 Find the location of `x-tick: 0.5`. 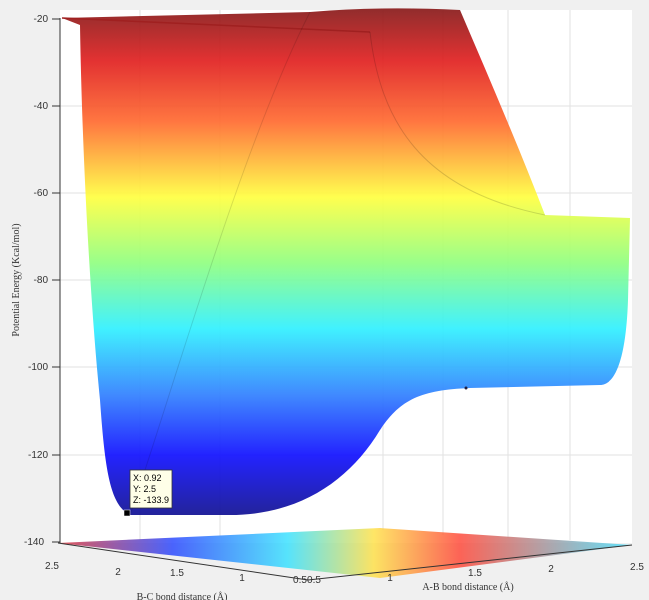

x-tick: 0.5 is located at coordinates (314, 580).